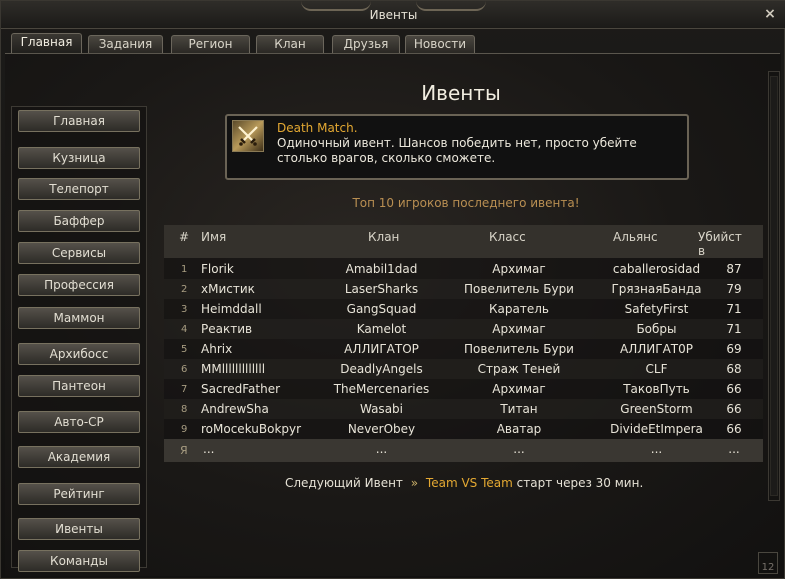  I want to click on cell-rank: 9, so click(184, 429).